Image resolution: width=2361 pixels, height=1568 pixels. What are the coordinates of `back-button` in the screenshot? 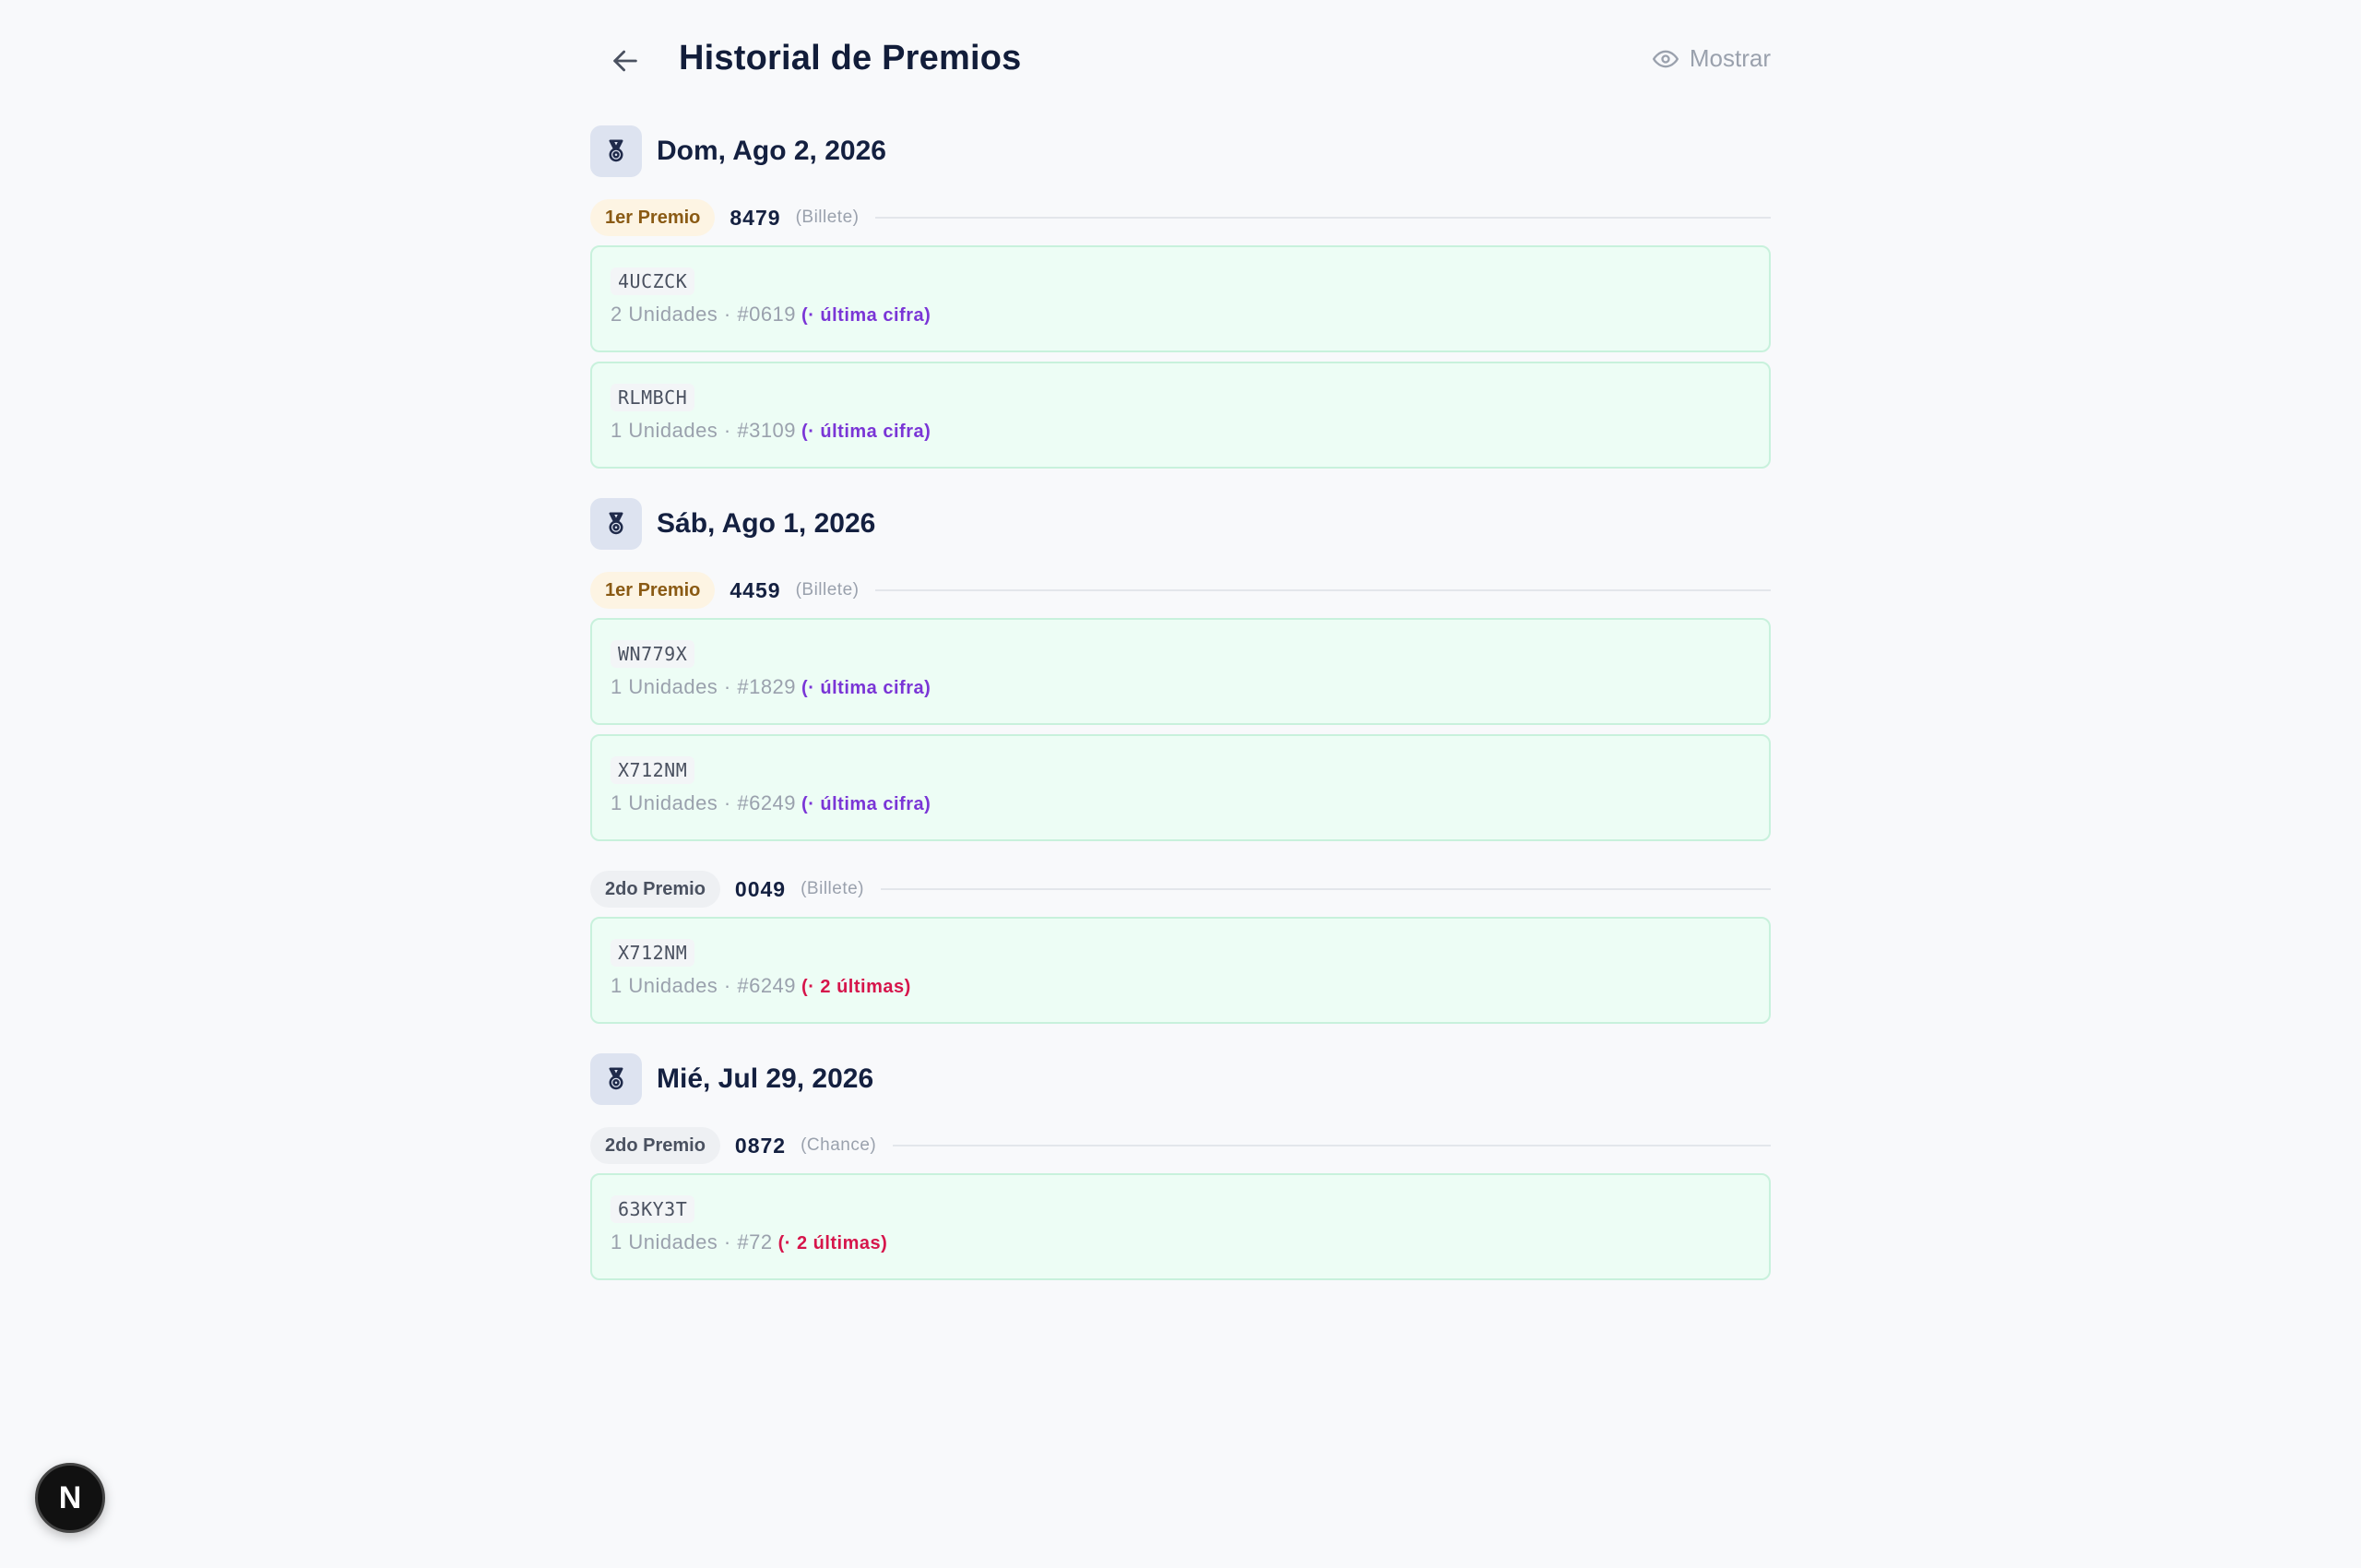 It's located at (625, 61).